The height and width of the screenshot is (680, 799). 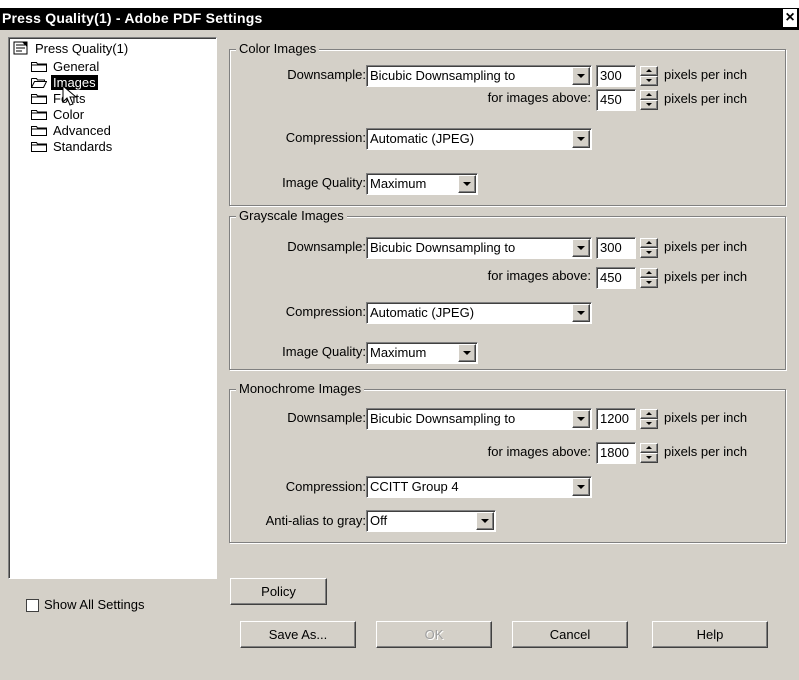 What do you see at coordinates (539, 451) in the screenshot?
I see `above-label: for images above:` at bounding box center [539, 451].